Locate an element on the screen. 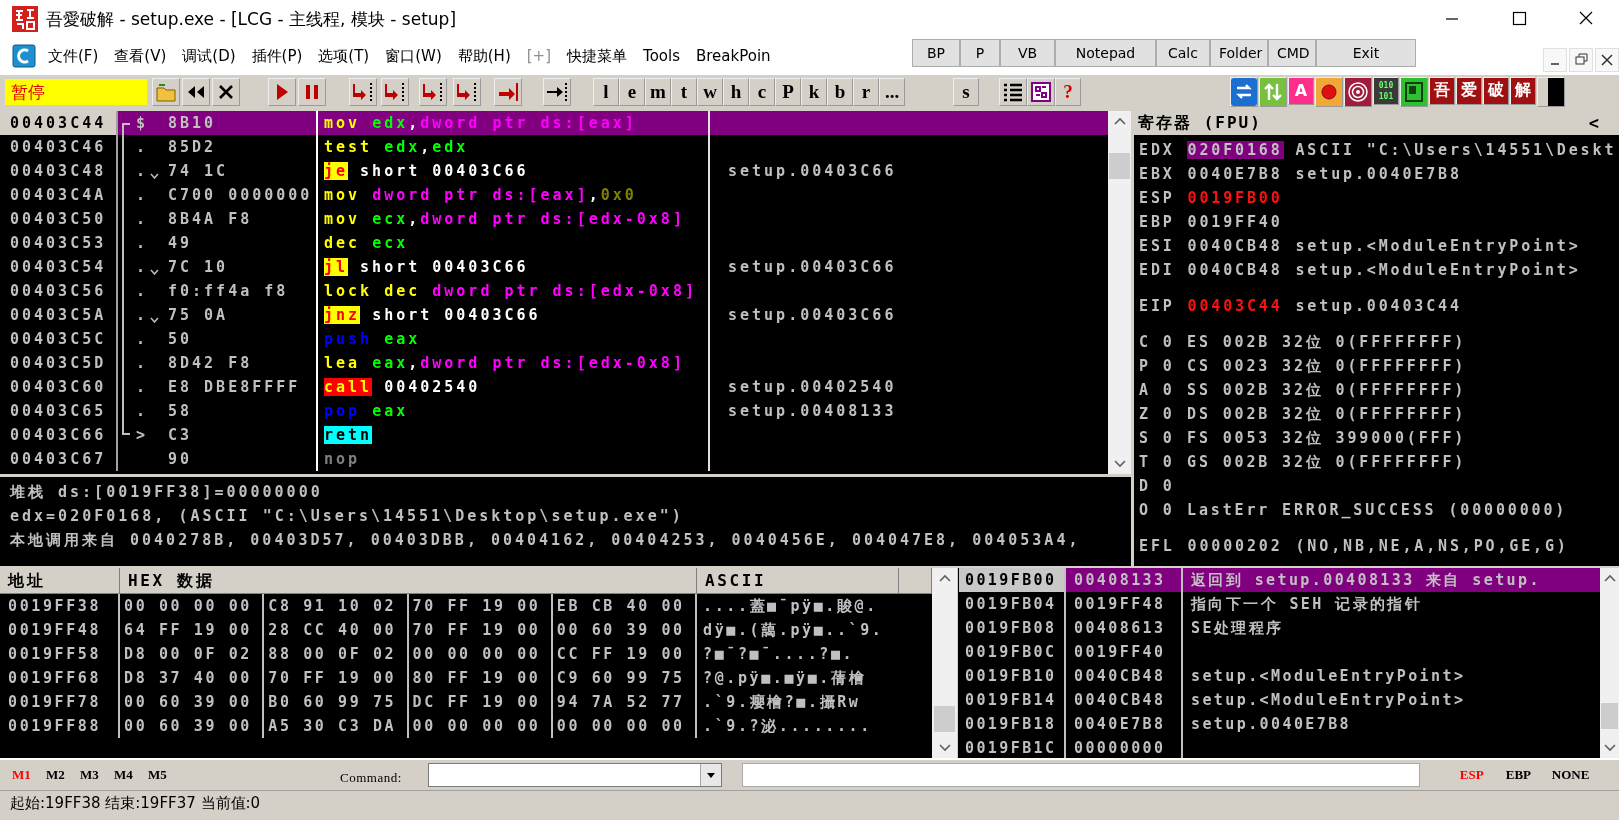  quick-button: Calc is located at coordinates (1183, 53).